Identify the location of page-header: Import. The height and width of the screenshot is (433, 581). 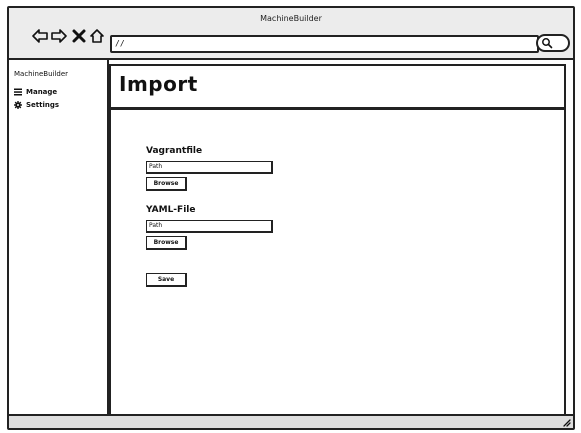
(337, 87).